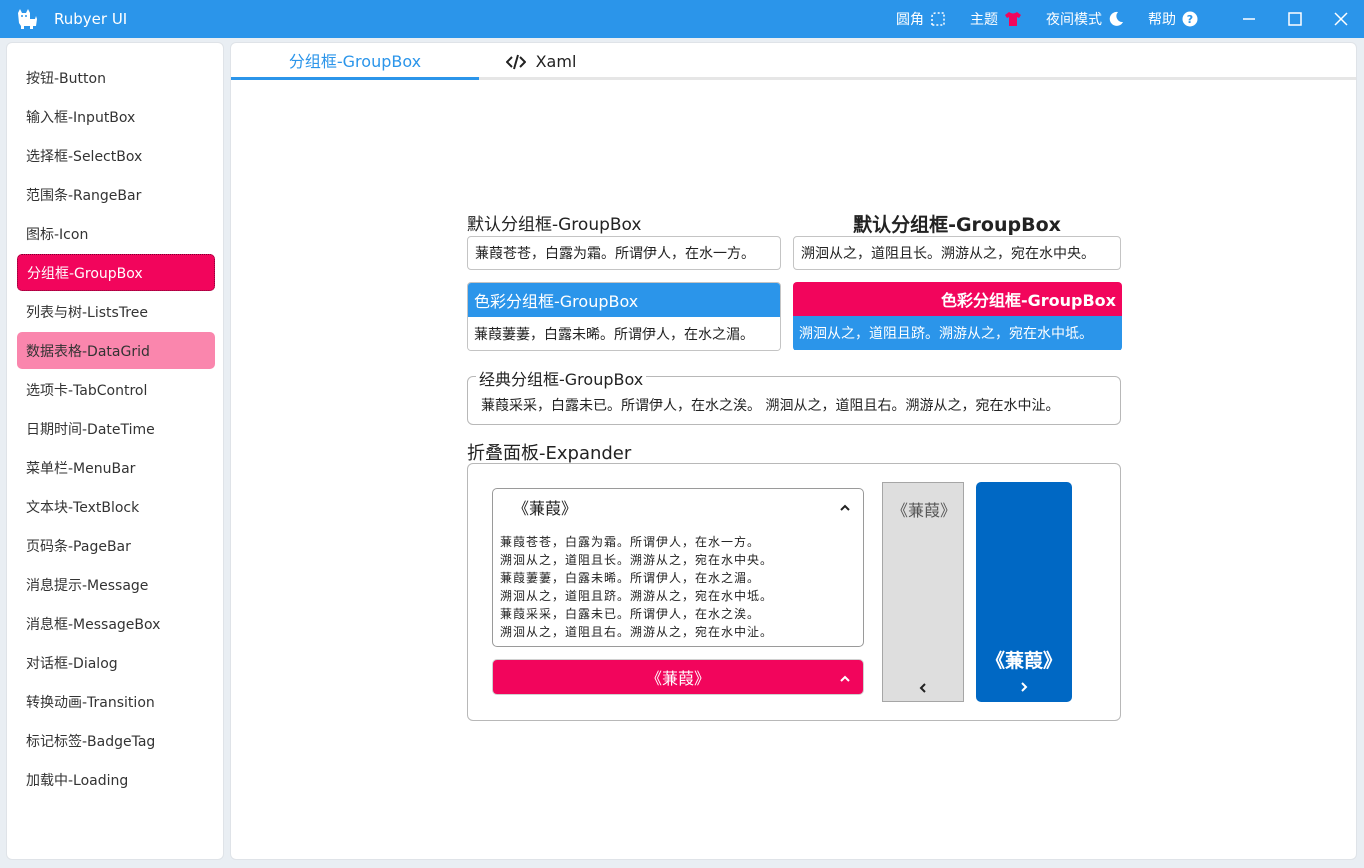 The width and height of the screenshot is (1364, 868). What do you see at coordinates (681, 542) in the screenshot?
I see `poem-line: 蒹葭苍苍，白露为霜。所谓伊人，在水一方。` at bounding box center [681, 542].